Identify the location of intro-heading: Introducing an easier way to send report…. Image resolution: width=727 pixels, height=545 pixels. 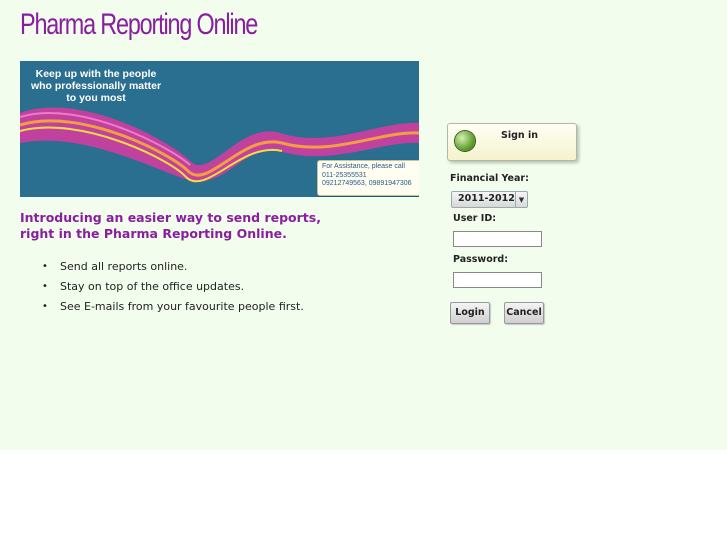
(170, 225).